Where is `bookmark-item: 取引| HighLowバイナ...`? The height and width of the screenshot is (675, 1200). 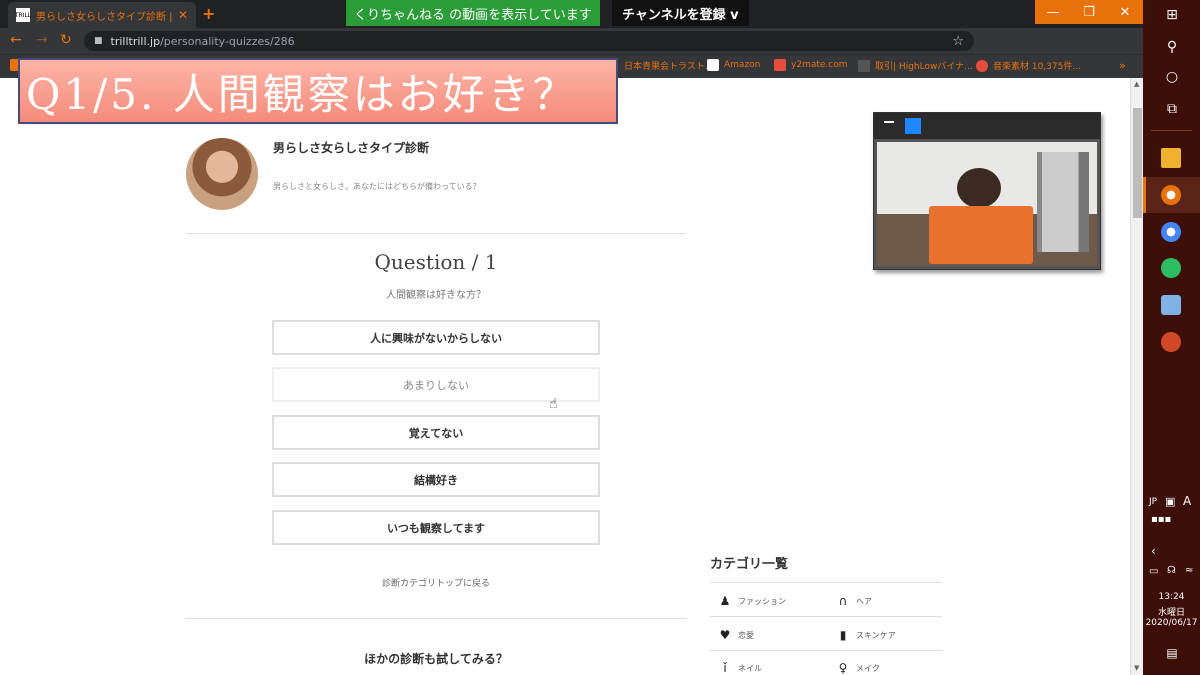
bookmark-item: 取引| HighLowバイナ... is located at coordinates (915, 65).